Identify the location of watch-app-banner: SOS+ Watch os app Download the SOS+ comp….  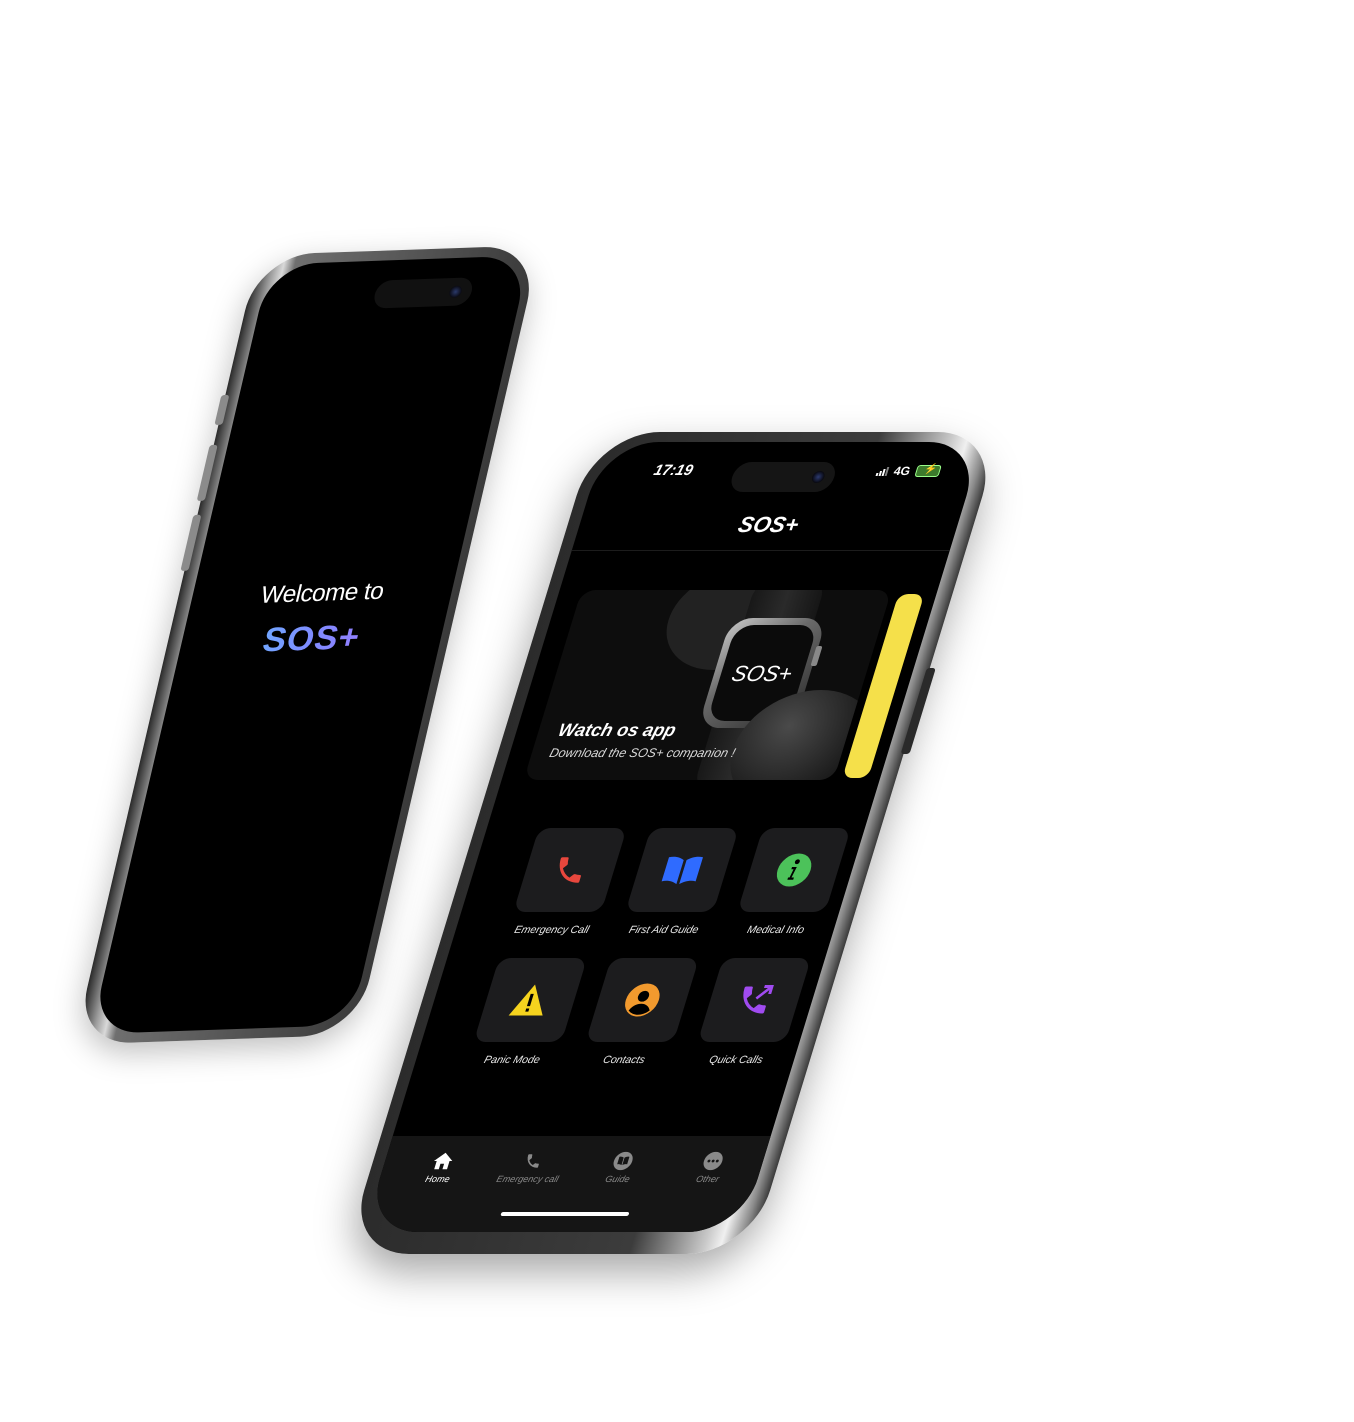
(707, 685).